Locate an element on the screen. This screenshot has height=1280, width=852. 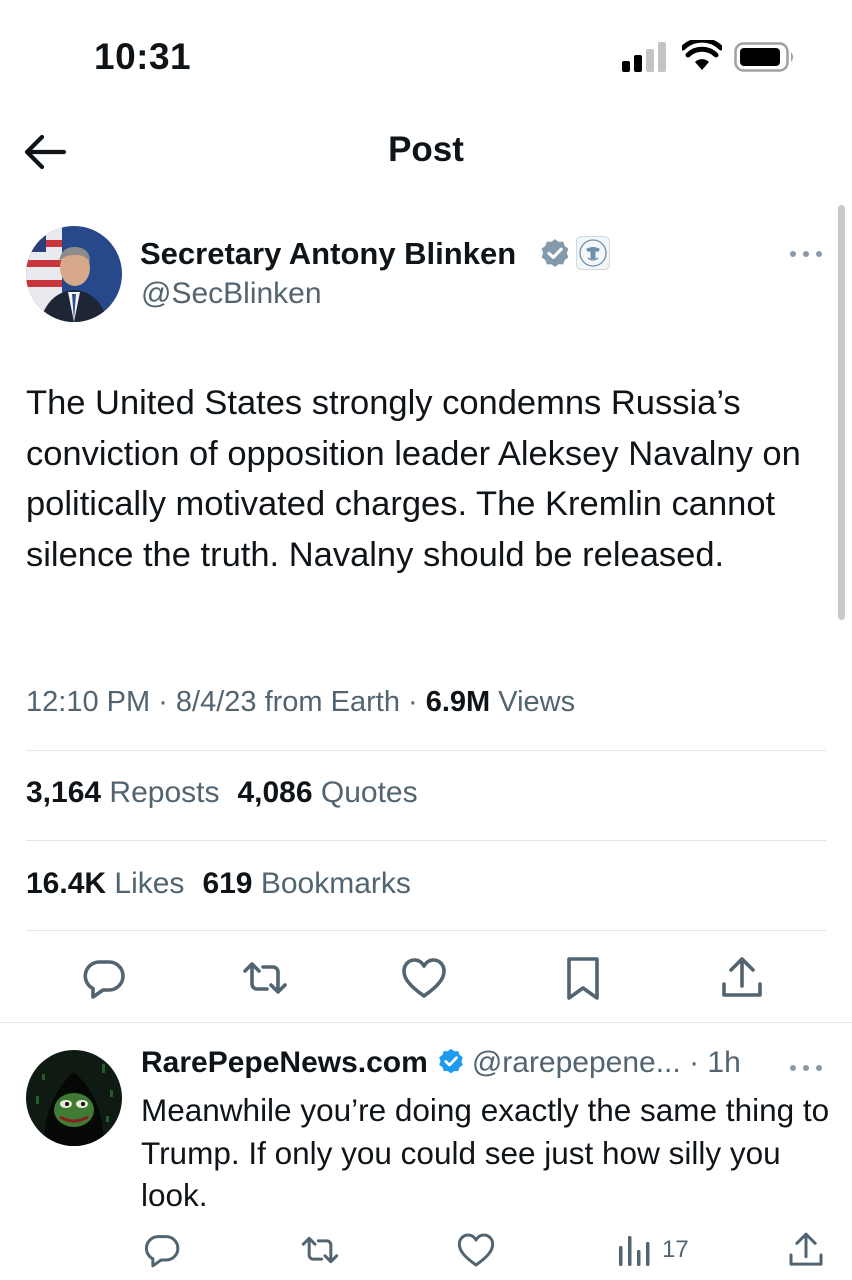
section-divider is located at coordinates (426, 1022).